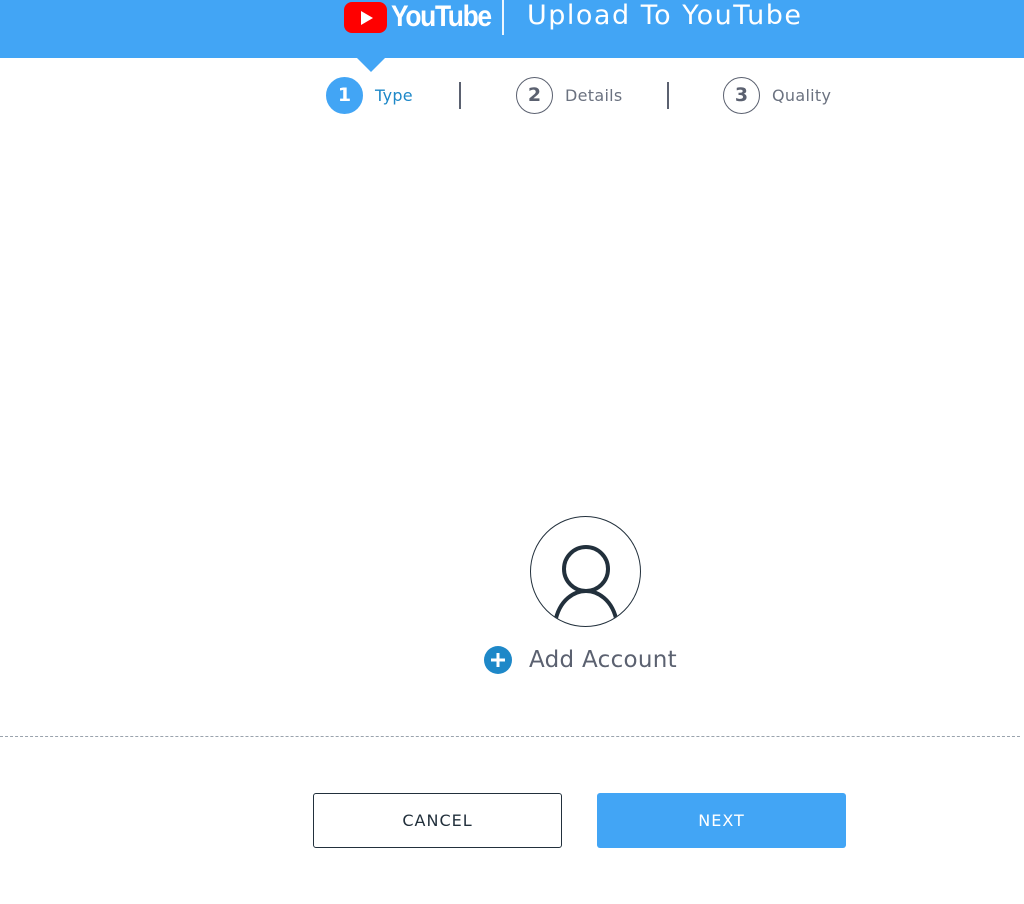  I want to click on footer-divider, so click(510, 736).